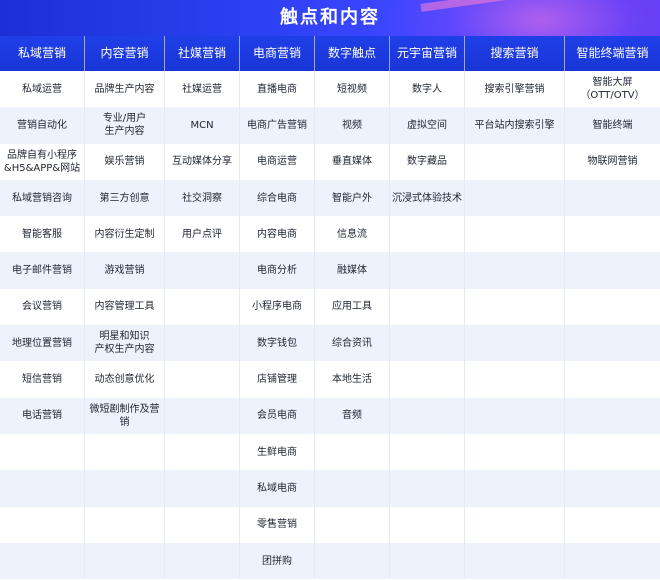  What do you see at coordinates (42, 415) in the screenshot?
I see `table-cell: 电话营销` at bounding box center [42, 415].